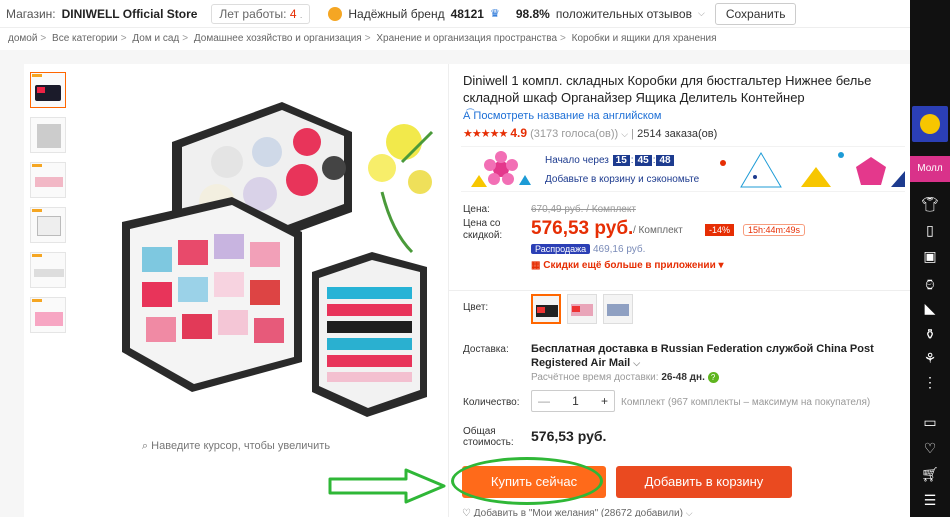  What do you see at coordinates (583, 209) in the screenshot?
I see `old-price: 670,49 руб. / Комплект` at bounding box center [583, 209].